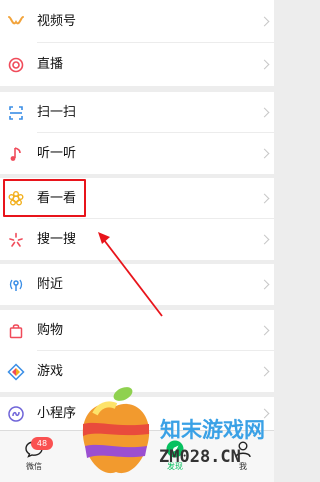 This screenshot has height=482, width=320. Describe the element at coordinates (200, 457) in the screenshot. I see `watermark-domain: ZM028.CN` at that location.